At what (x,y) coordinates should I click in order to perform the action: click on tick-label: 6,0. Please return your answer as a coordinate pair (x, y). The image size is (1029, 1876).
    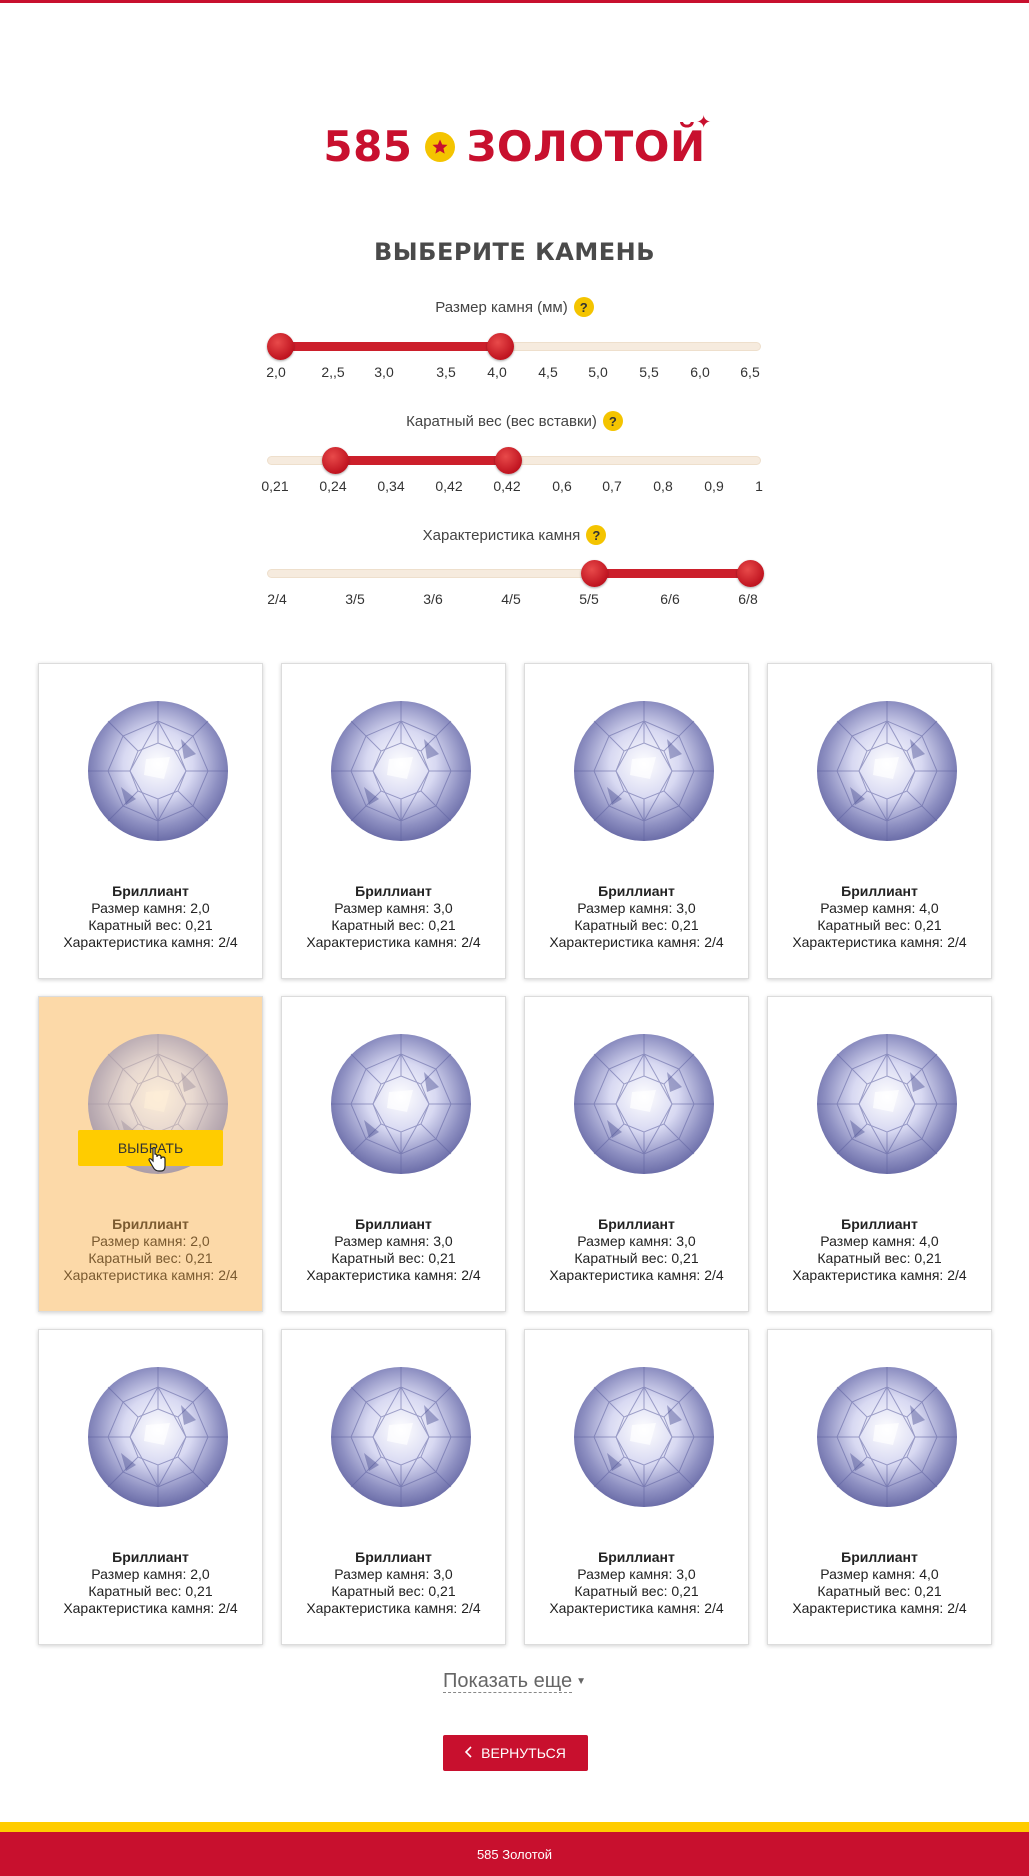
    Looking at the image, I should click on (700, 372).